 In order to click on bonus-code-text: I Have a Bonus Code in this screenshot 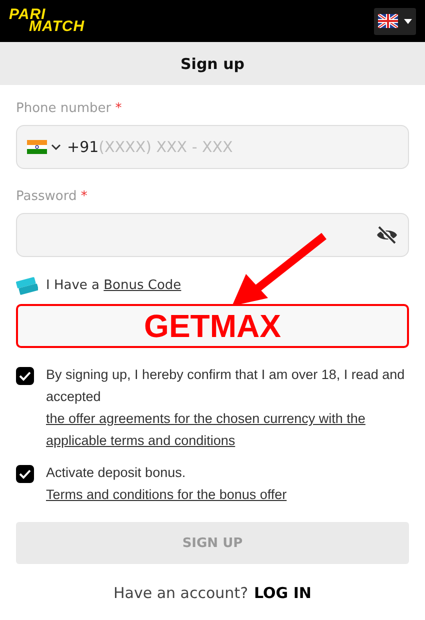, I will do `click(114, 285)`.